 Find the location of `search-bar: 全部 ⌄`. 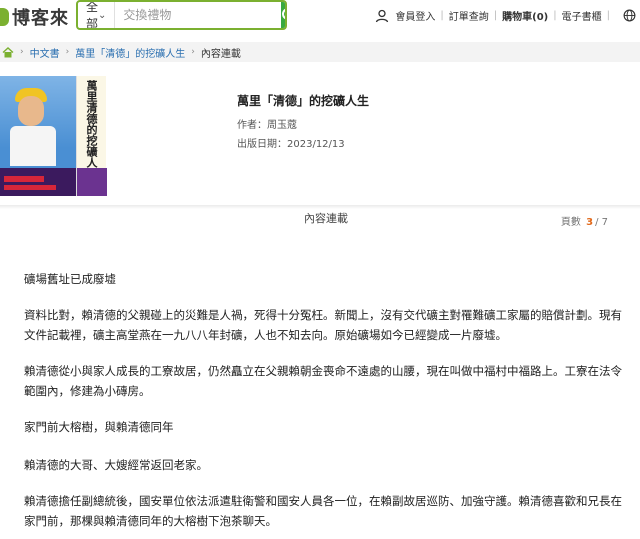

search-bar: 全部 ⌄ is located at coordinates (181, 15).